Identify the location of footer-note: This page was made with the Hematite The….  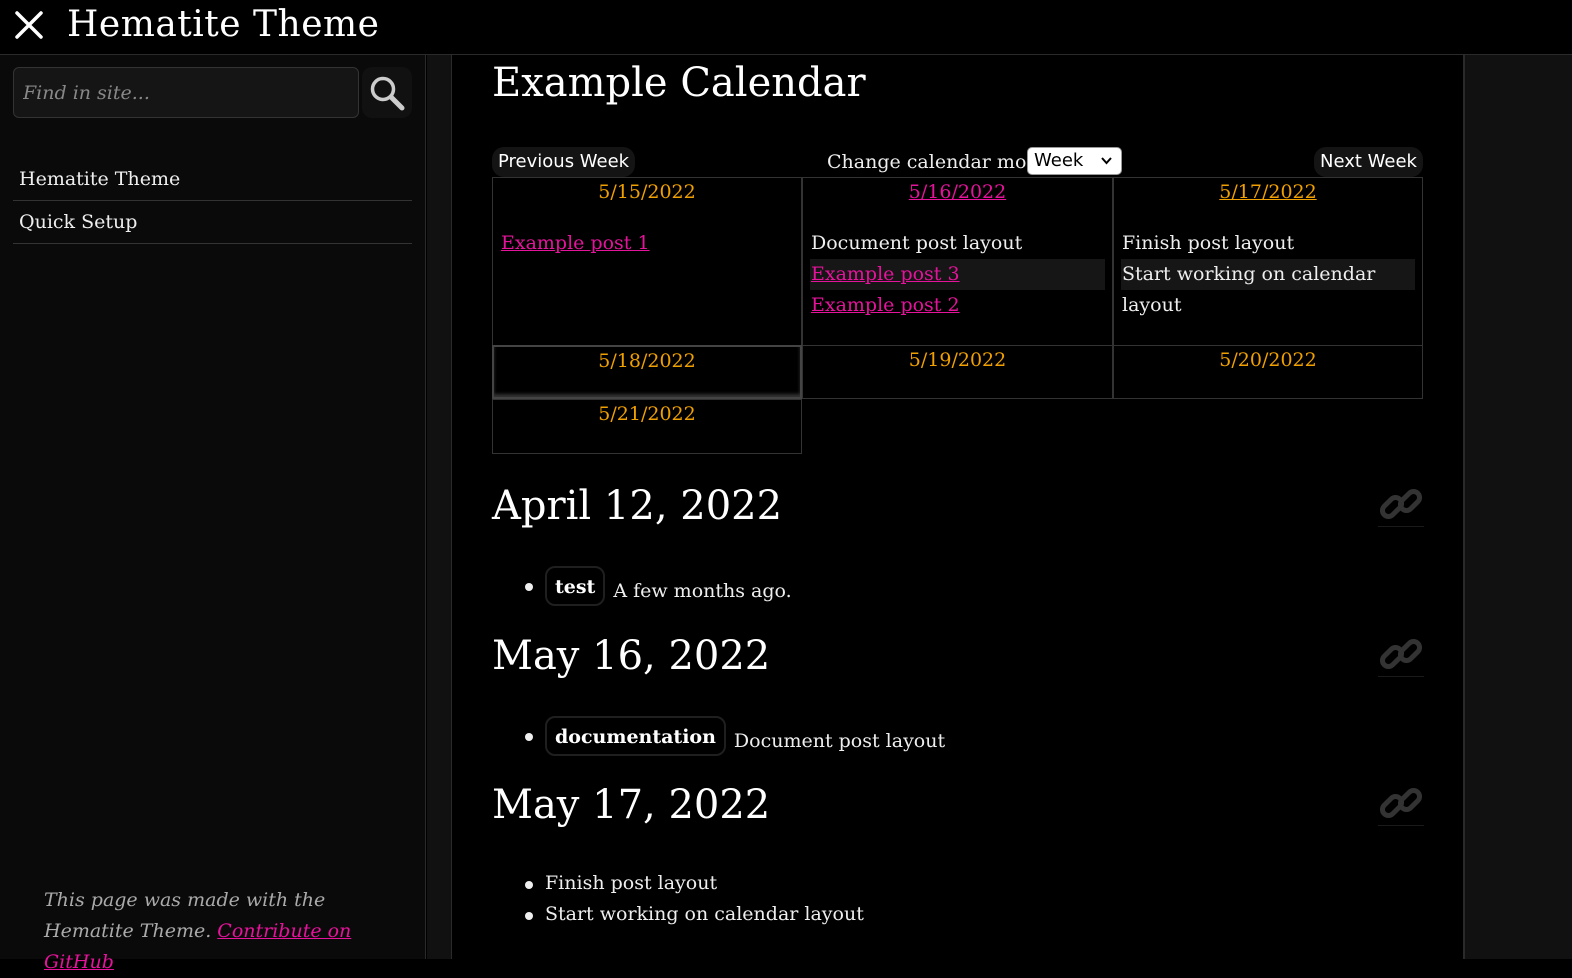
(224, 931).